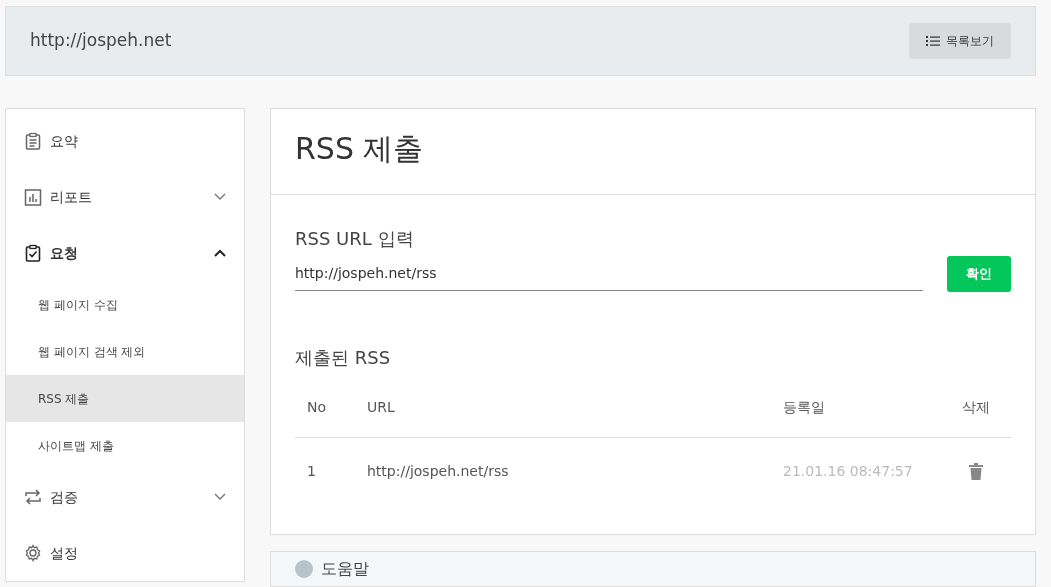 The image size is (1051, 587). I want to click on list-icon, so click(933, 41).